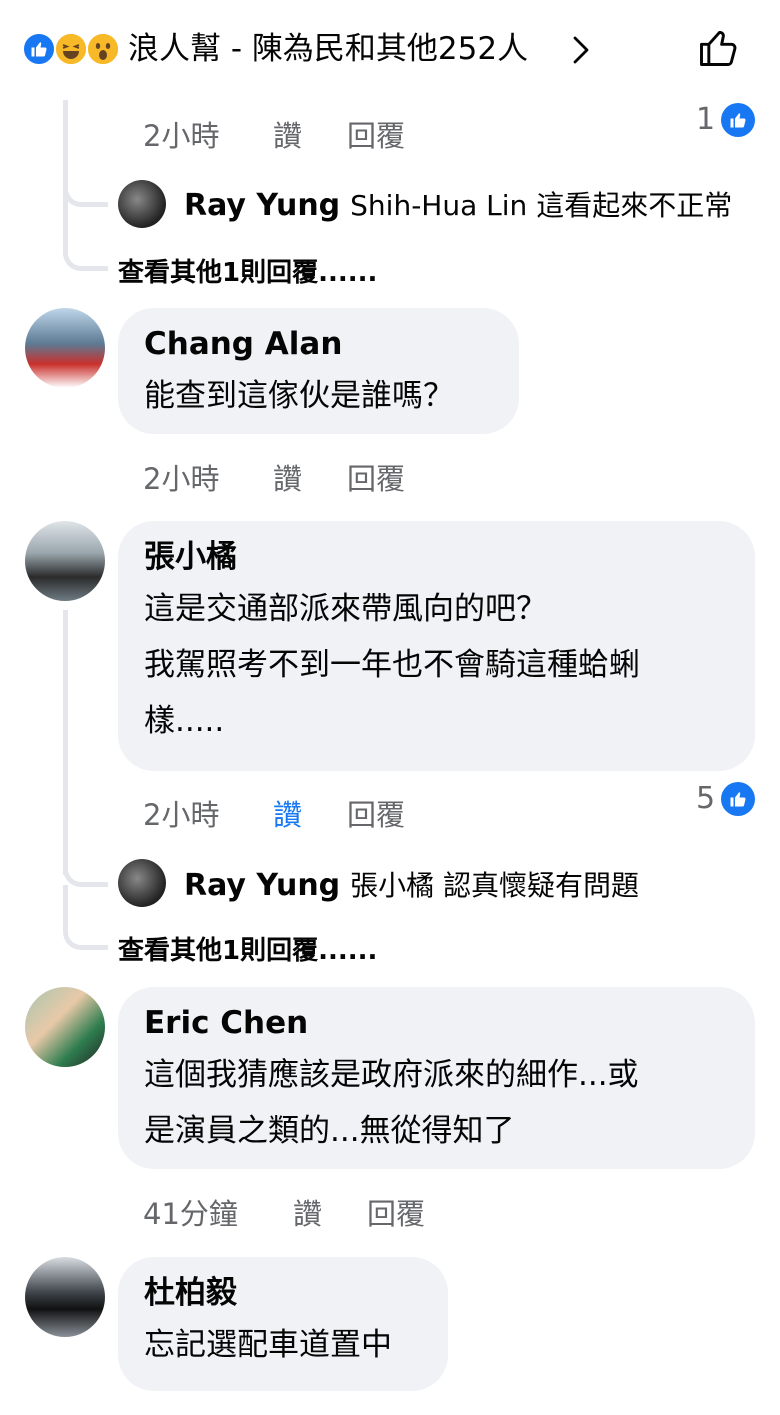  What do you see at coordinates (718, 48) in the screenshot?
I see `thumbs-up-icon` at bounding box center [718, 48].